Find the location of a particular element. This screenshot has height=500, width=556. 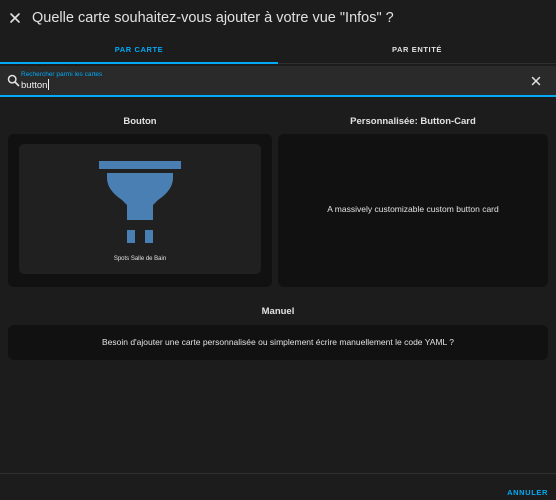

search-input: button is located at coordinates (221, 85).